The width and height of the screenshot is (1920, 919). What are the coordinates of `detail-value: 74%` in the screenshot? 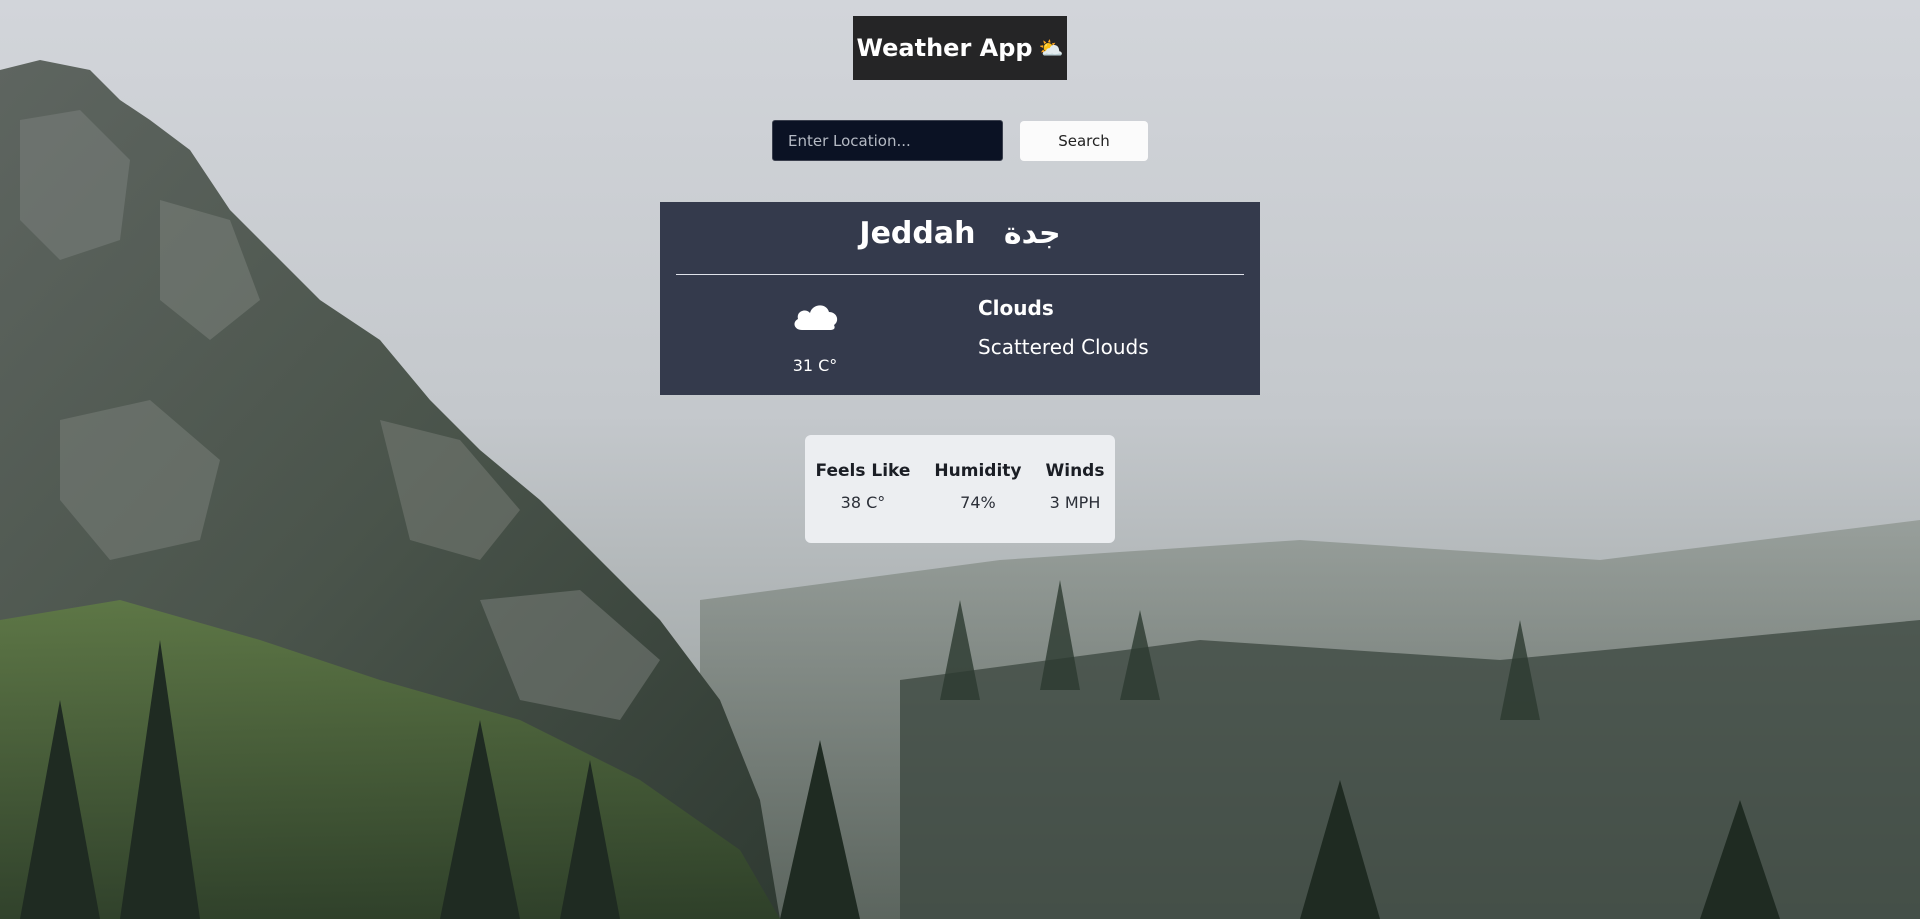 It's located at (978, 502).